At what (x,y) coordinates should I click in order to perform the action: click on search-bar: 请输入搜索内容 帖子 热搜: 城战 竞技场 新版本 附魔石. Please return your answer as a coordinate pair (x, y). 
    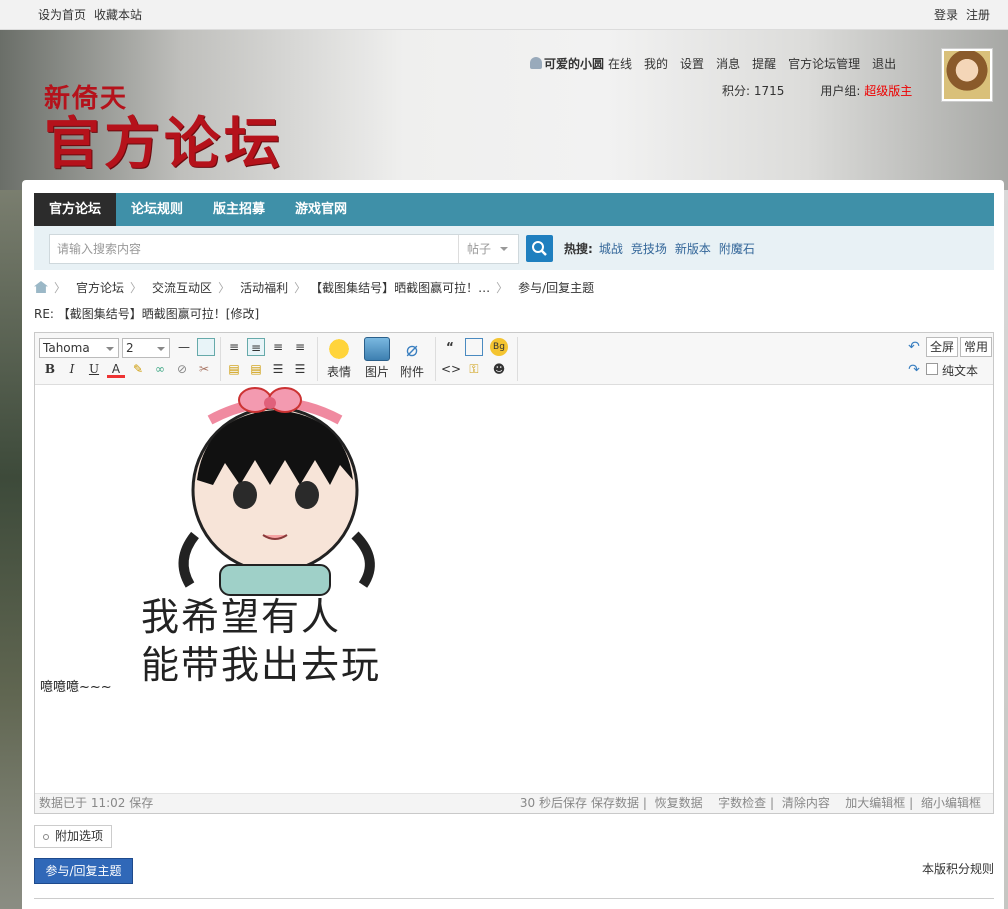
    Looking at the image, I should click on (514, 248).